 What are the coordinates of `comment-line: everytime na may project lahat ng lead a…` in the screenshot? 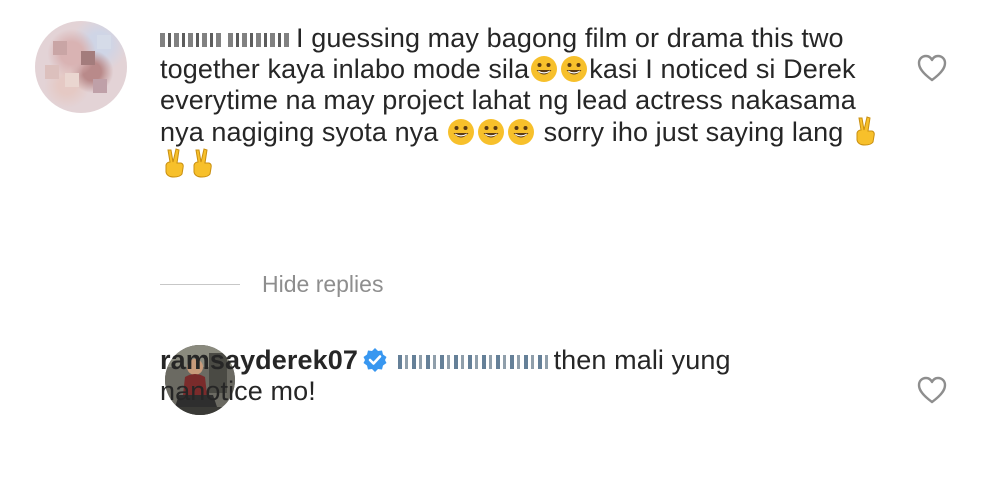 It's located at (508, 100).